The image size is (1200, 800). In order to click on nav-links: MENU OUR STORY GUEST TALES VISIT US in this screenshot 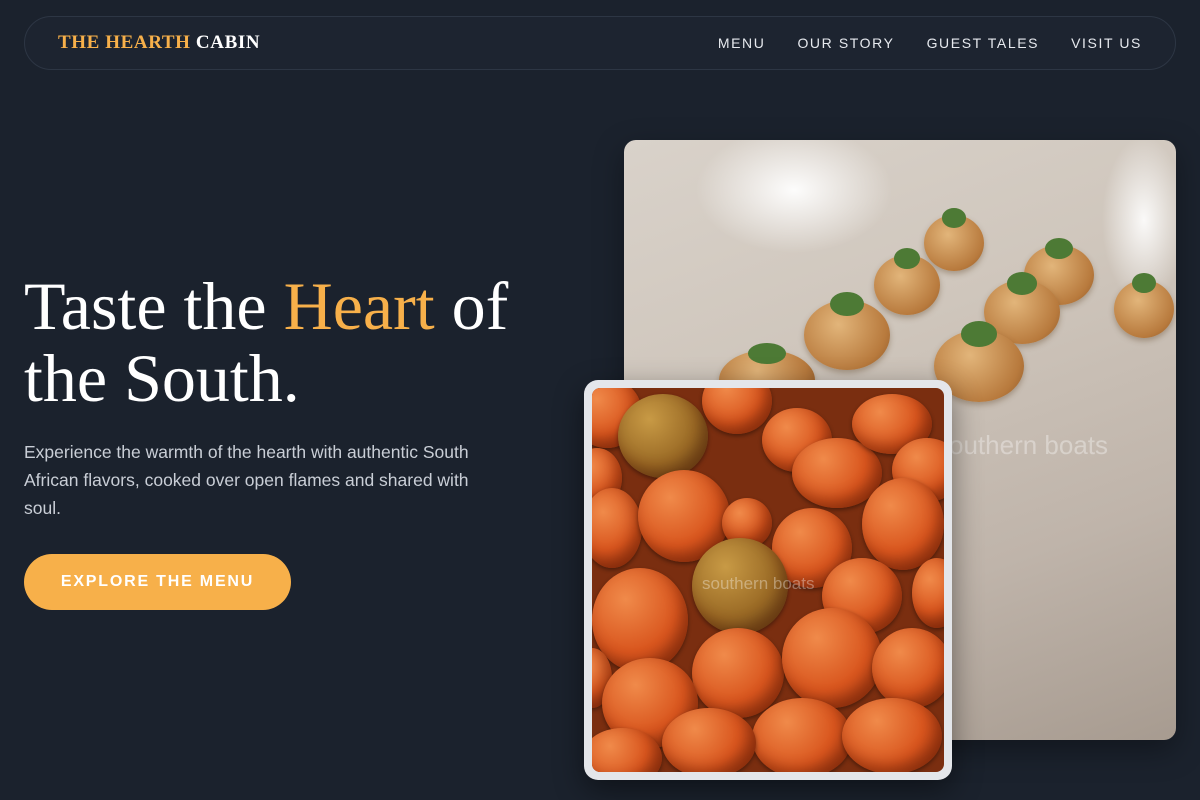, I will do `click(930, 43)`.